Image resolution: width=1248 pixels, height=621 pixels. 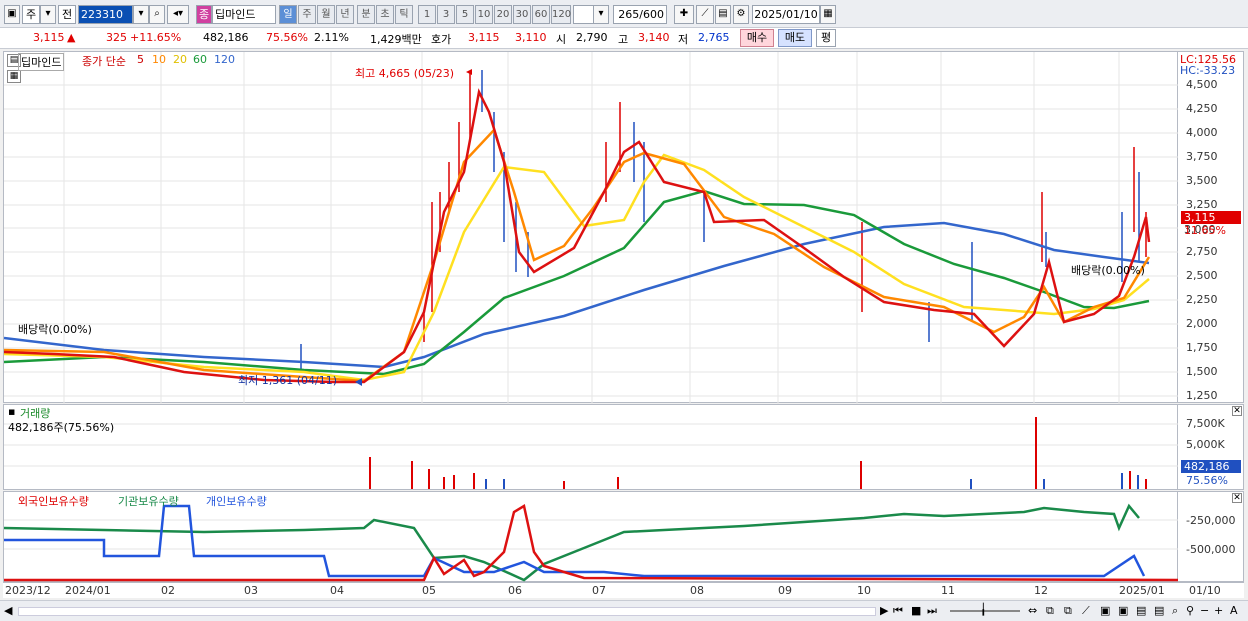 What do you see at coordinates (983, 609) in the screenshot?
I see `zoom-handle-icon: ╽` at bounding box center [983, 609].